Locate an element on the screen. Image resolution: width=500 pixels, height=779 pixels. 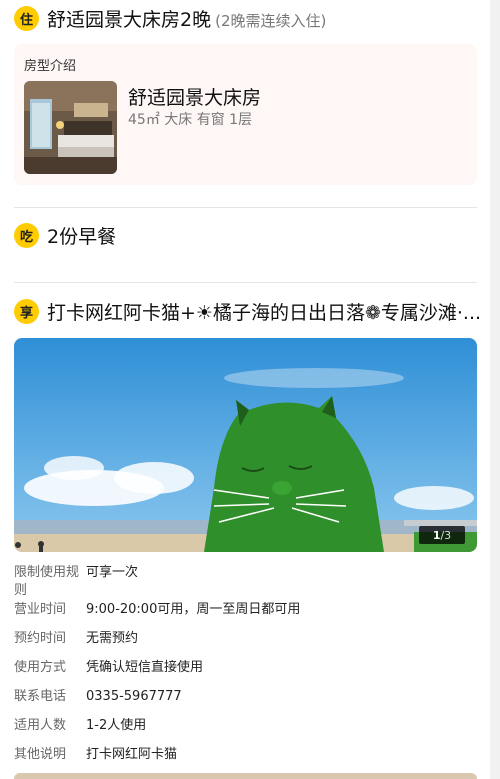
stay-title: 舒适园景大床房2晚 (2晚需连续入住) is located at coordinates (186, 18).